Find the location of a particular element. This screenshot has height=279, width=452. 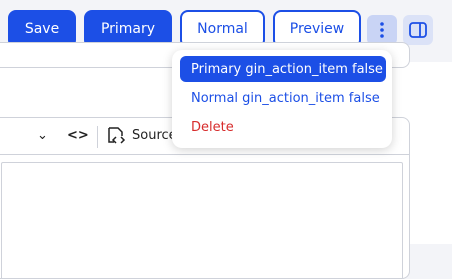

sidebar-toggle-icon is located at coordinates (418, 30).